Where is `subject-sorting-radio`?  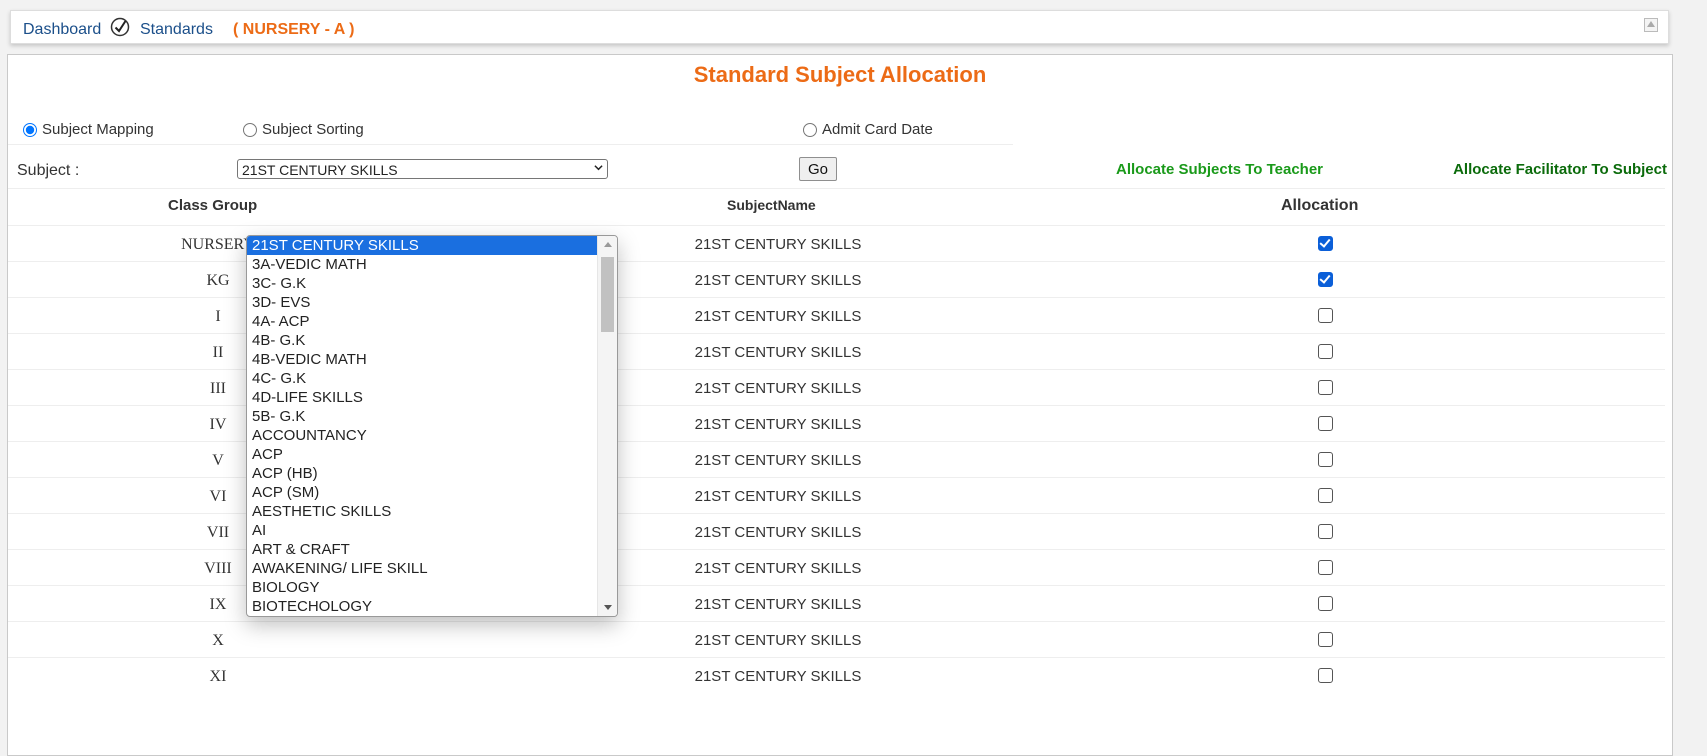 subject-sorting-radio is located at coordinates (250, 129).